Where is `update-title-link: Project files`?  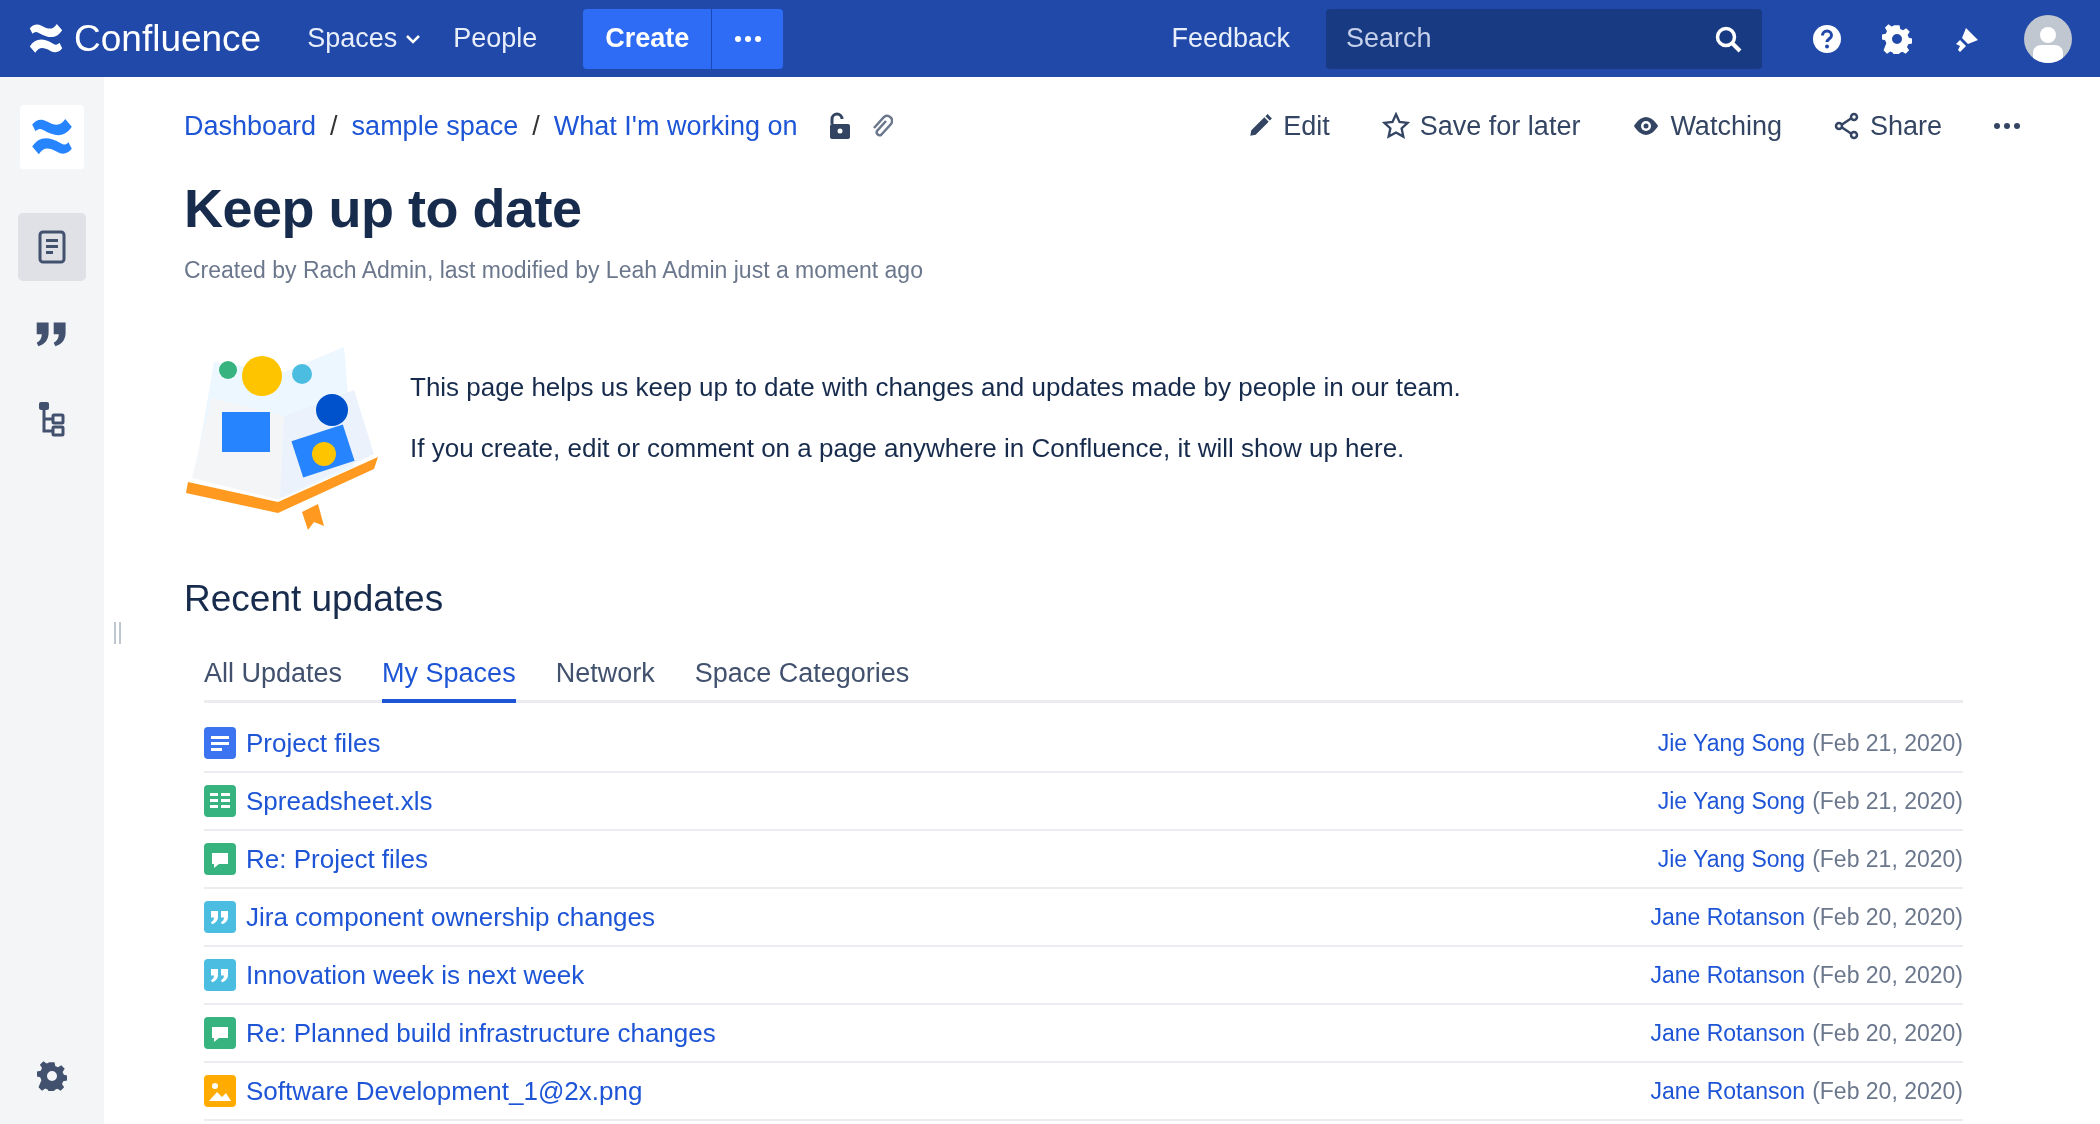
update-title-link: Project files is located at coordinates (952, 743).